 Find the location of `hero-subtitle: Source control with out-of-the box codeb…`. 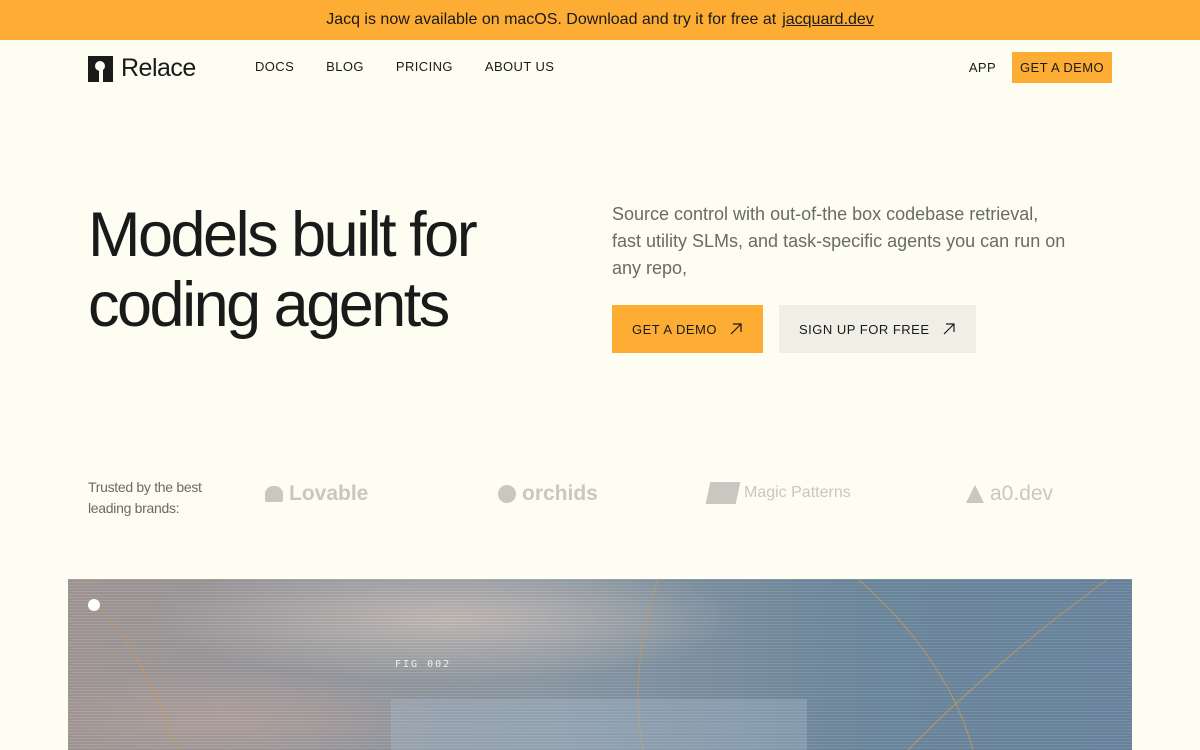

hero-subtitle: Source control with out-of-the box codeb… is located at coordinates (839, 241).